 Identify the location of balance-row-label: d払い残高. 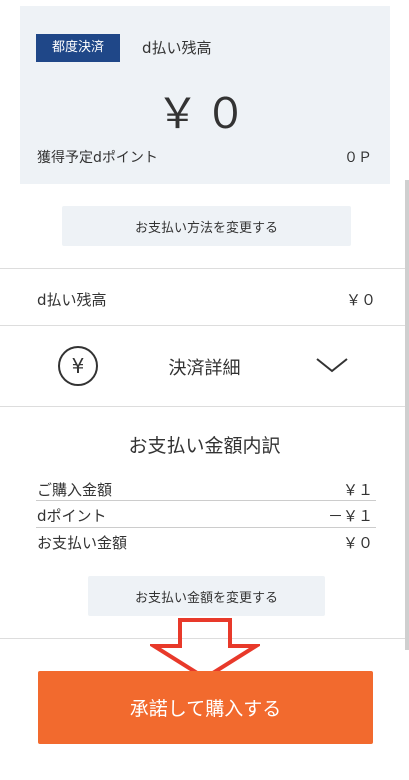
(72, 300).